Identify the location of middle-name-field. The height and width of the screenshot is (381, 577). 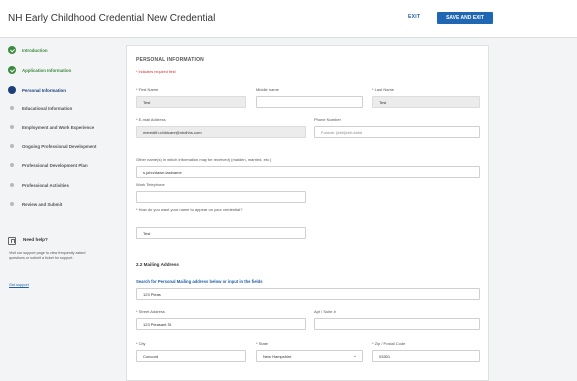
(309, 102).